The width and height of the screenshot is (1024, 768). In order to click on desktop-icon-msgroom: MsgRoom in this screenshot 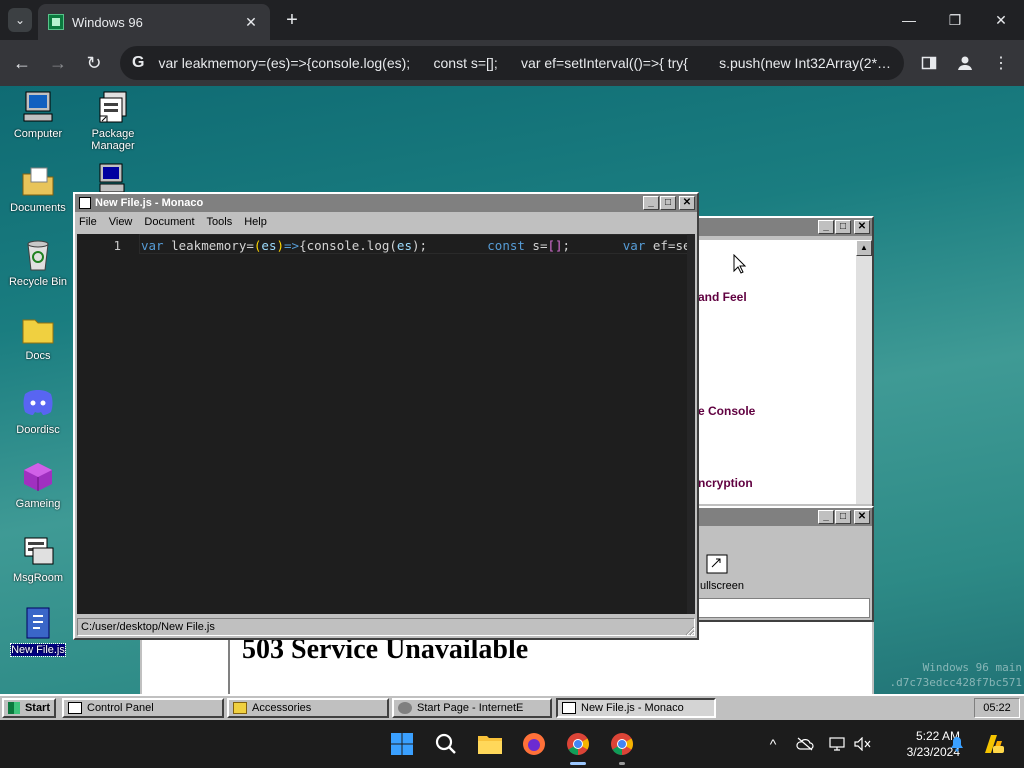, I will do `click(38, 559)`.